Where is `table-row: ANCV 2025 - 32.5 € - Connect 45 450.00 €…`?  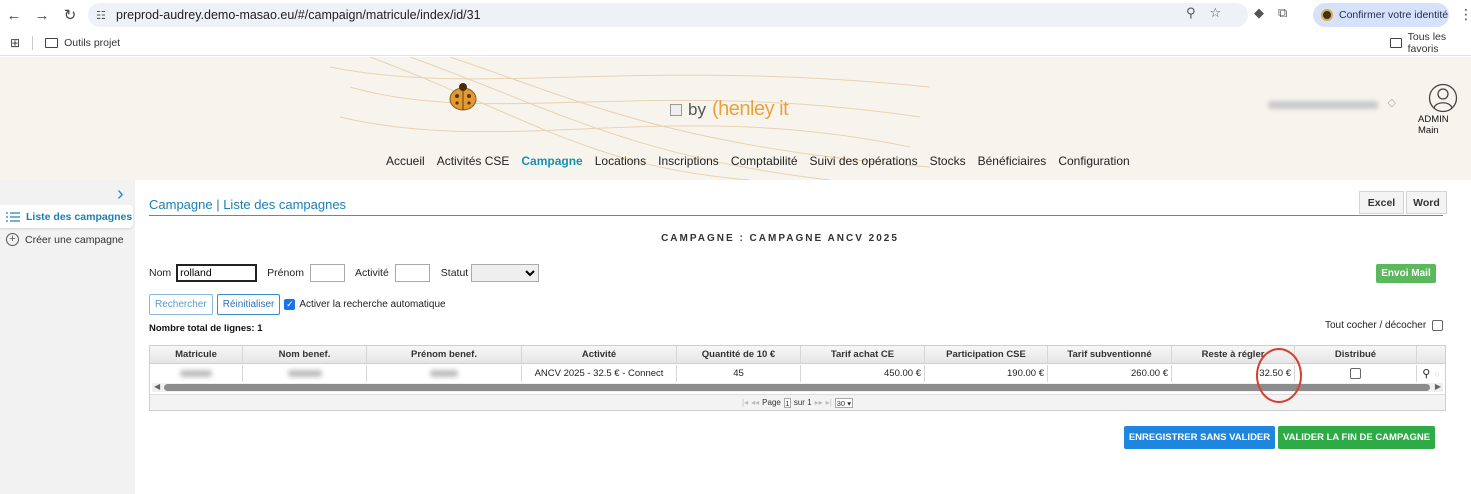 table-row: ANCV 2025 - 32.5 € - Connect 45 450.00 €… is located at coordinates (797, 373).